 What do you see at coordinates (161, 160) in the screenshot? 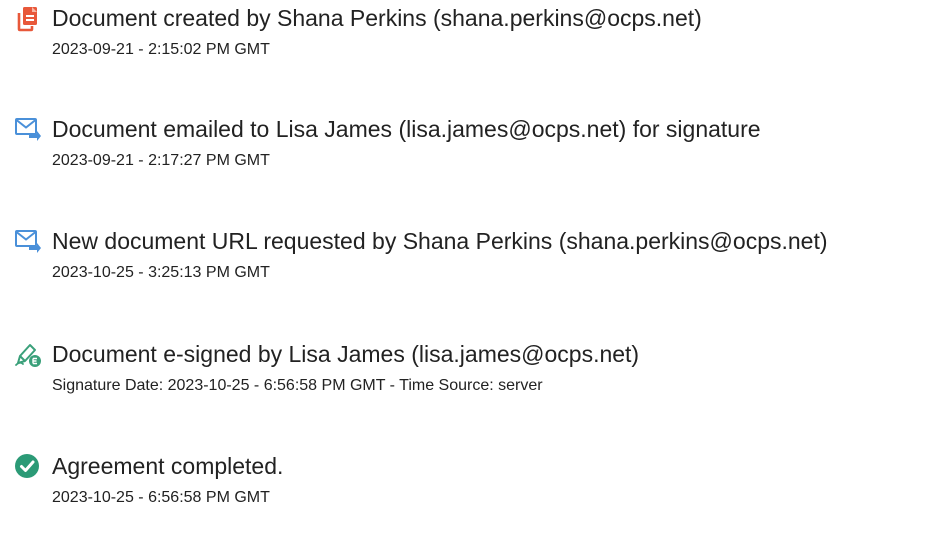
I see `event-timestamp: 2023-09-21 - 2:17:27 PM GMT` at bounding box center [161, 160].